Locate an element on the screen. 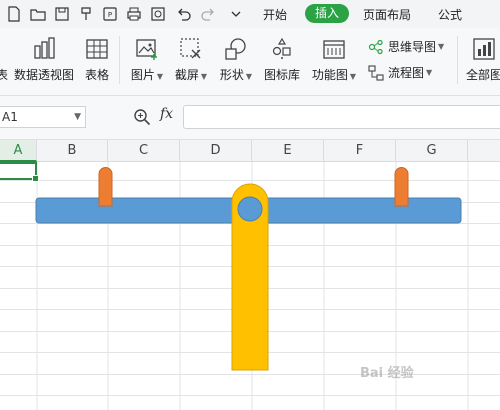  screenshot-button: 截屏 ▼ is located at coordinates (191, 59).